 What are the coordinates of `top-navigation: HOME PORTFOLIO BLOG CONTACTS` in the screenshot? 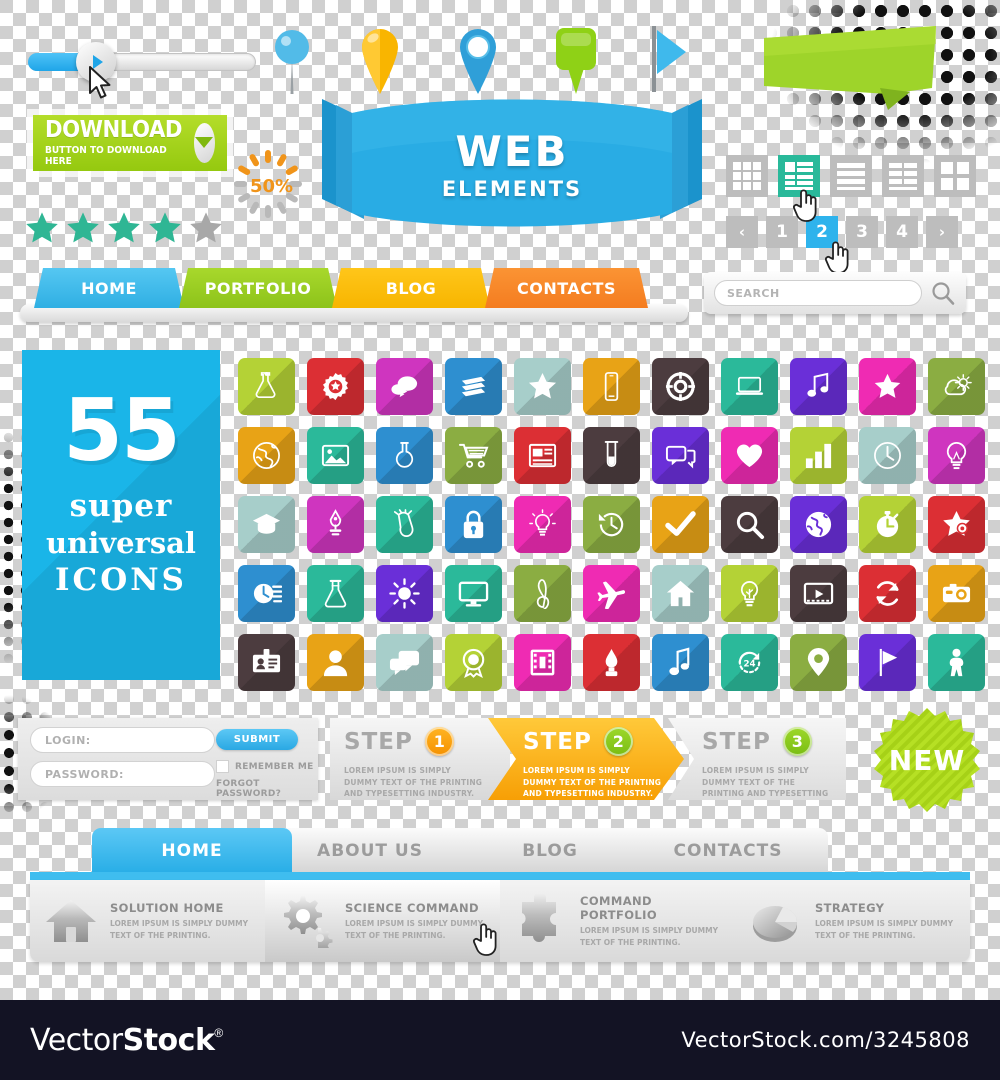 It's located at (354, 295).